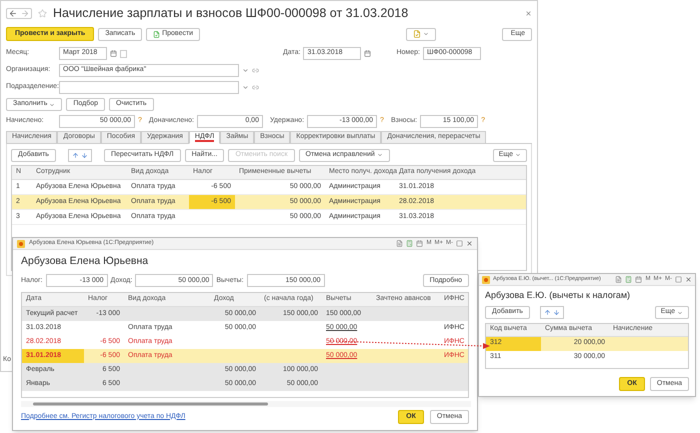  Describe the element at coordinates (149, 87) in the screenshot. I see `subdivision-field` at that location.